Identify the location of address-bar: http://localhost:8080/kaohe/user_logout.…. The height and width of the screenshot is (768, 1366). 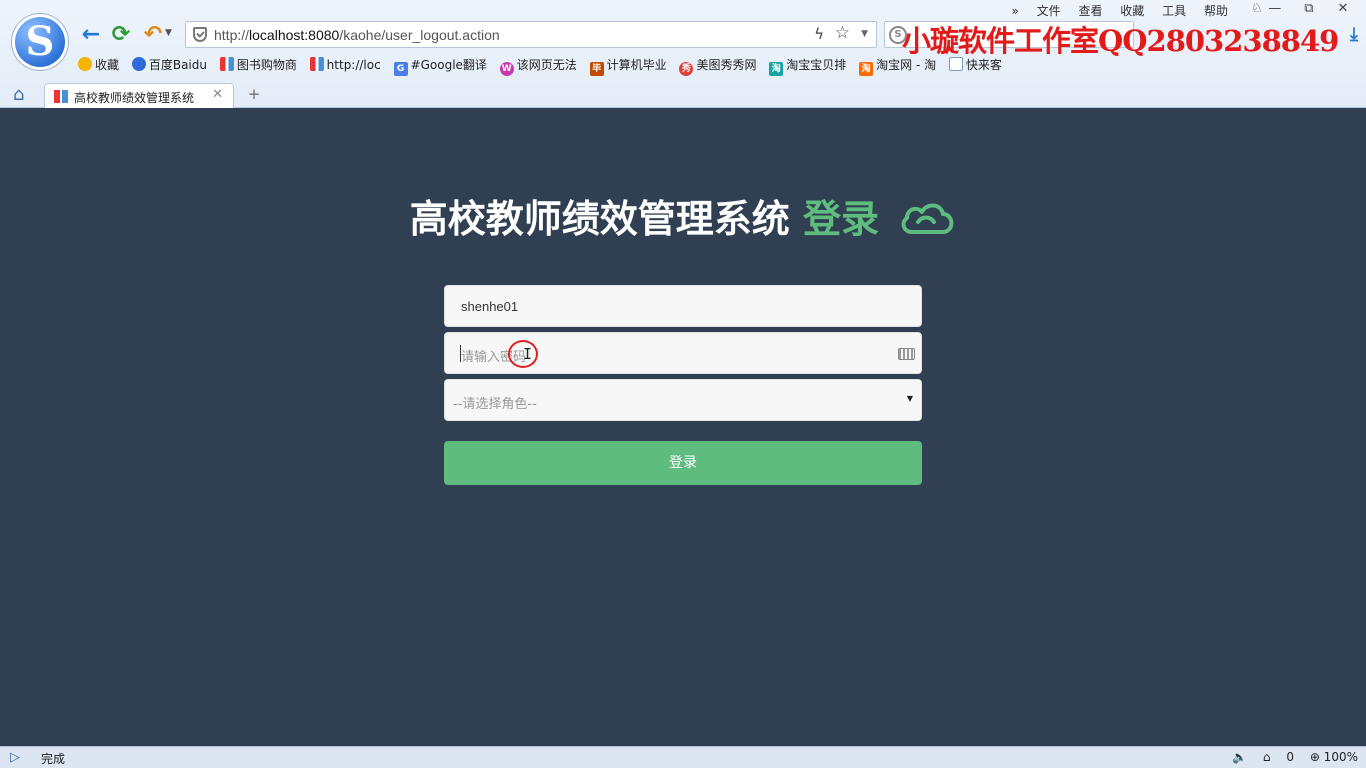
(531, 34).